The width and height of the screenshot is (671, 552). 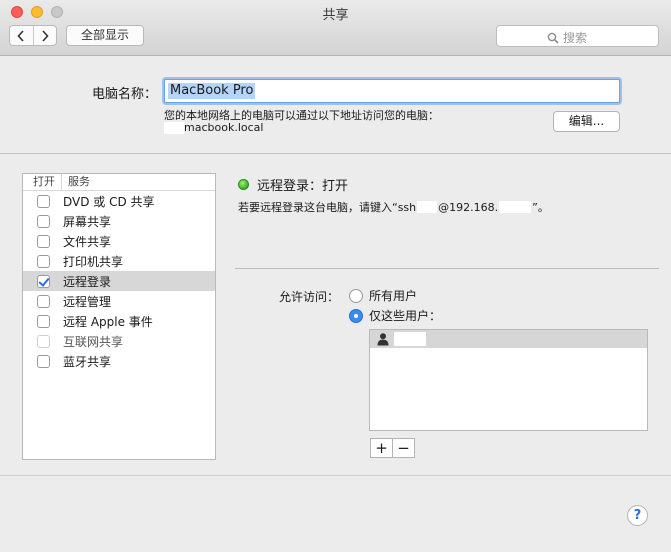 What do you see at coordinates (393, 296) in the screenshot?
I see `radio-all-users-label: 所有用户` at bounding box center [393, 296].